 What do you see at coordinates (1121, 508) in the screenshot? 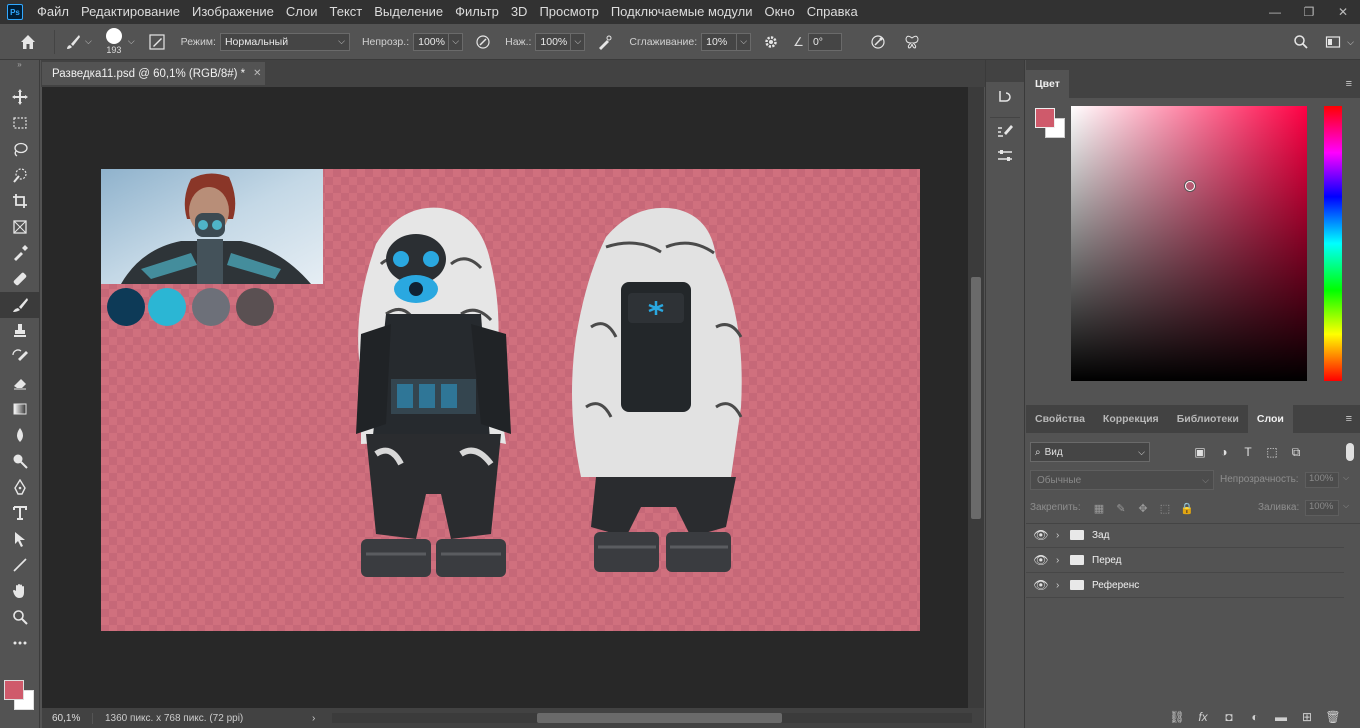
I see `lock-image-pixels-icon: ✎` at bounding box center [1121, 508].